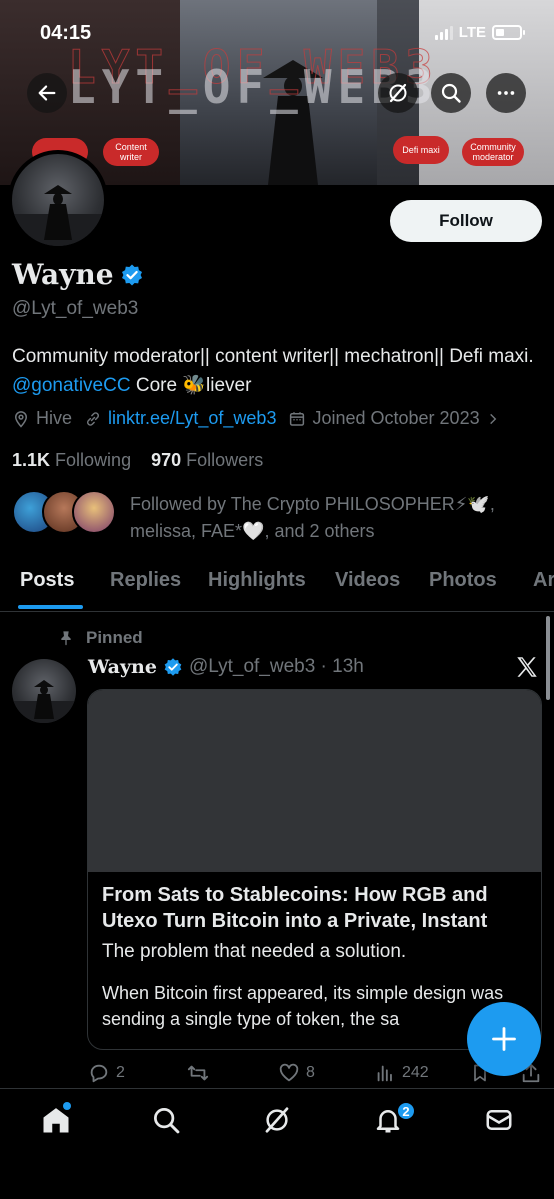 The height and width of the screenshot is (1199, 554). What do you see at coordinates (75, 308) in the screenshot?
I see `profile-handle: @Lyt_of_web3` at bounding box center [75, 308].